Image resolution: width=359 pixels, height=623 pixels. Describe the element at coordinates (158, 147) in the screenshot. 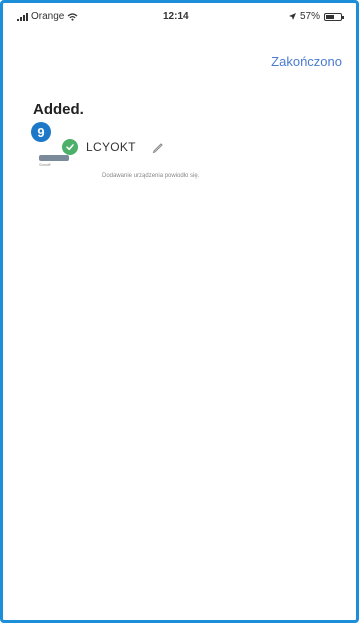

I see `pencil-icon` at that location.